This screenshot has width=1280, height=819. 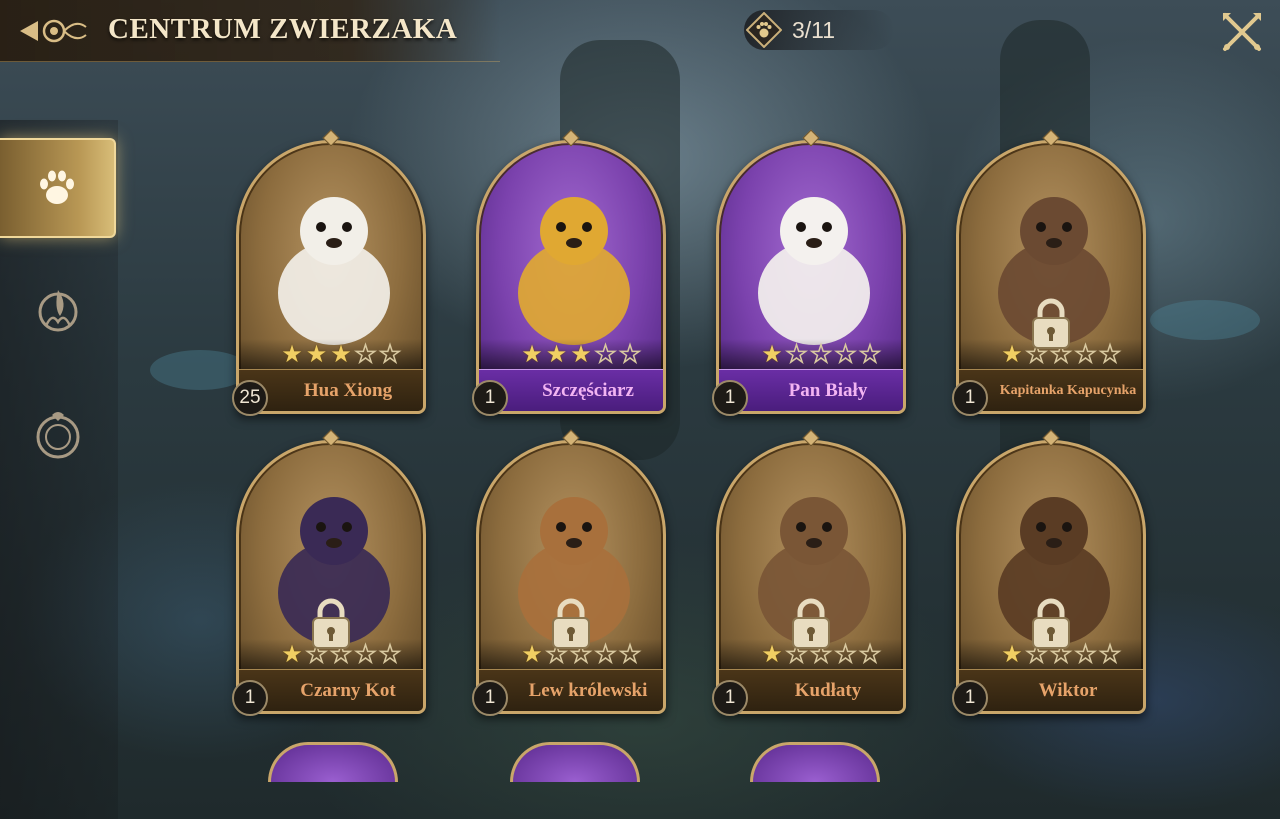 I want to click on category-sidebar, so click(x=59, y=469).